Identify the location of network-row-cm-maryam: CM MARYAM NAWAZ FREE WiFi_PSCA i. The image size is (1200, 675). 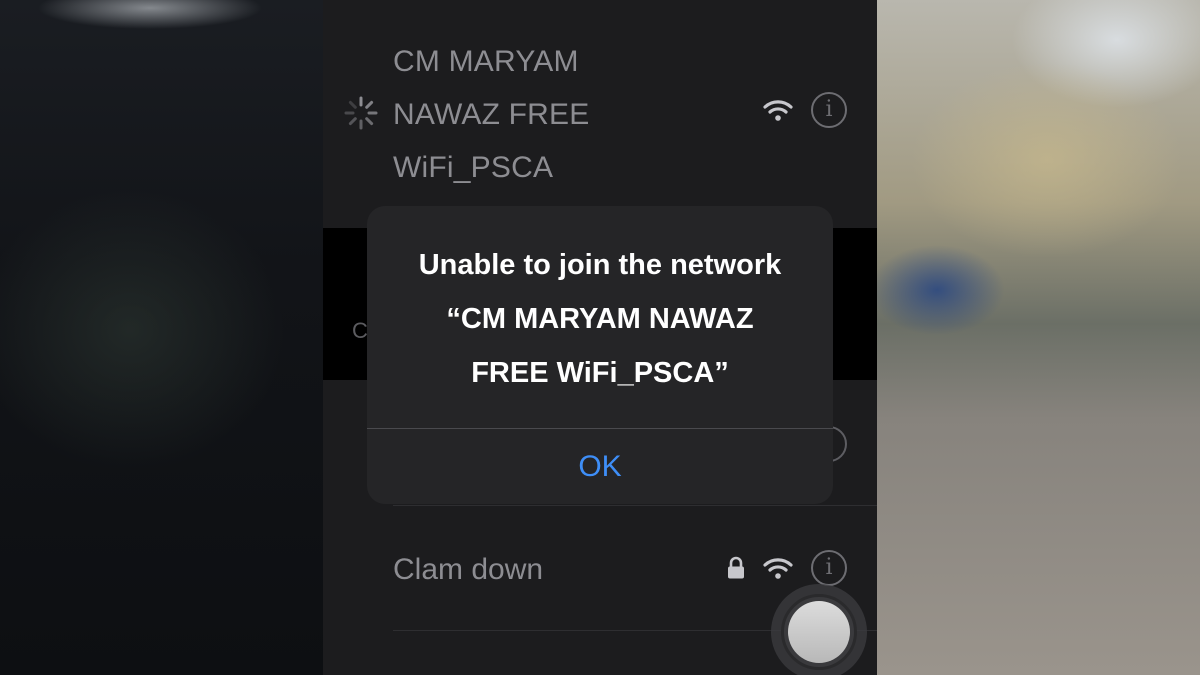
(600, 115).